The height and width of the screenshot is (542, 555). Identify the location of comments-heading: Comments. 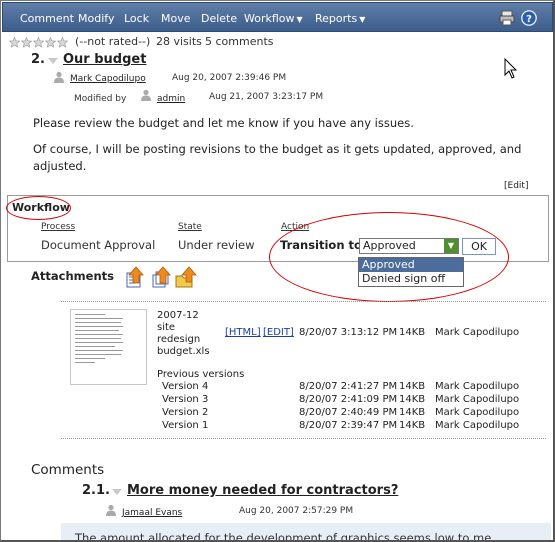
(68, 470).